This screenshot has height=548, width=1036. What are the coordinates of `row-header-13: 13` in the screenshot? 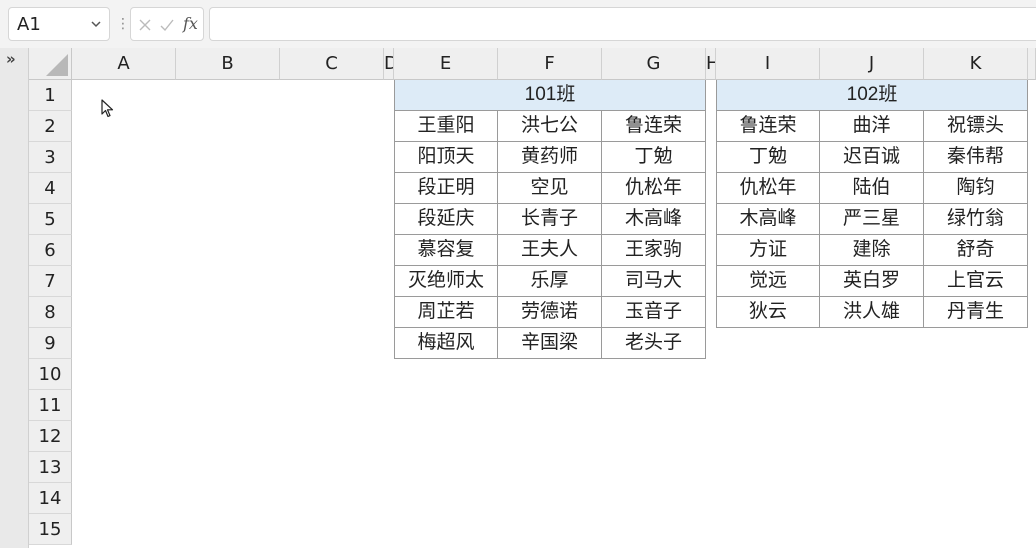 It's located at (50, 467).